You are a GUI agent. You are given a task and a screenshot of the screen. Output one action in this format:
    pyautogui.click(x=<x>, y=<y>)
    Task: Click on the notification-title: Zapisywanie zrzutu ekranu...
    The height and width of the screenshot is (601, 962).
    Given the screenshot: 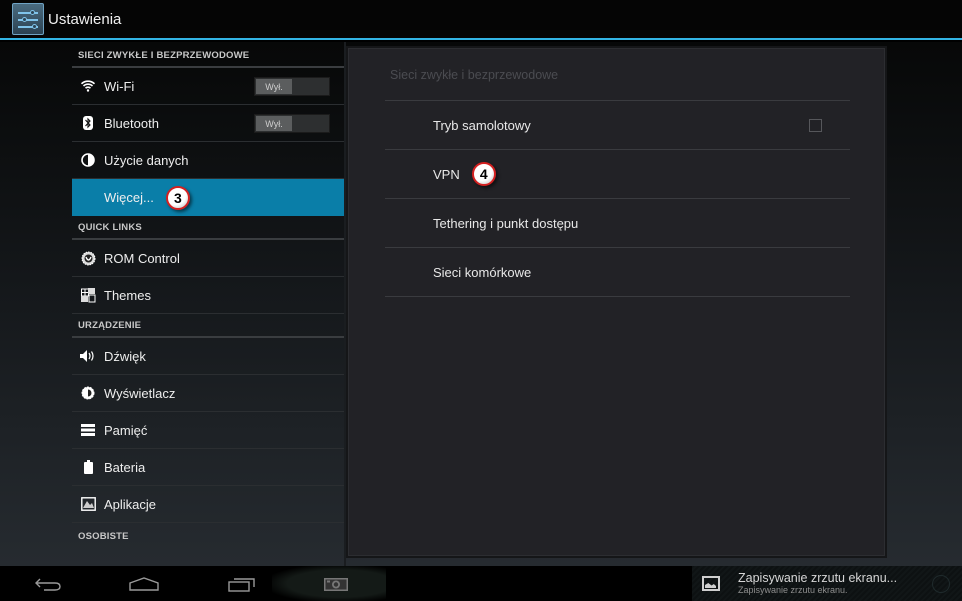 What is the action you would take?
    pyautogui.click(x=818, y=577)
    